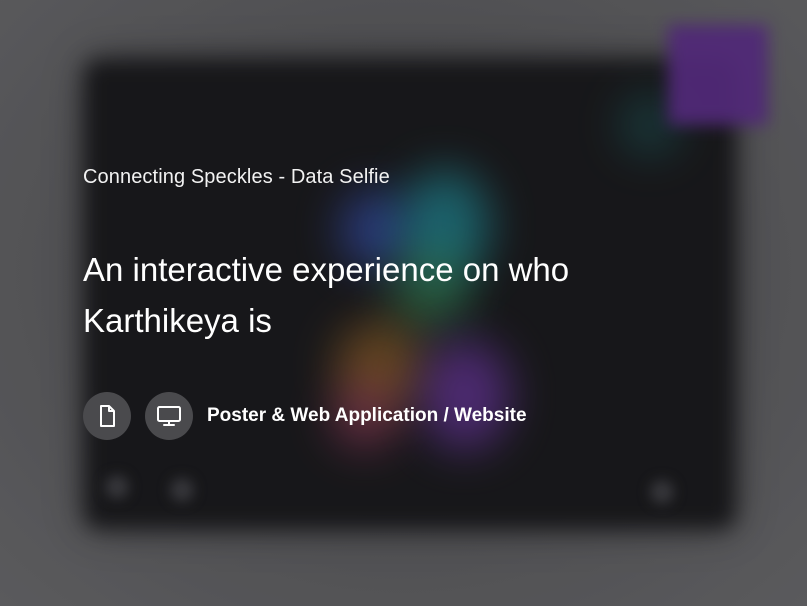 The height and width of the screenshot is (606, 807). What do you see at coordinates (367, 415) in the screenshot?
I see `category-label: Poster & Web Application / Website` at bounding box center [367, 415].